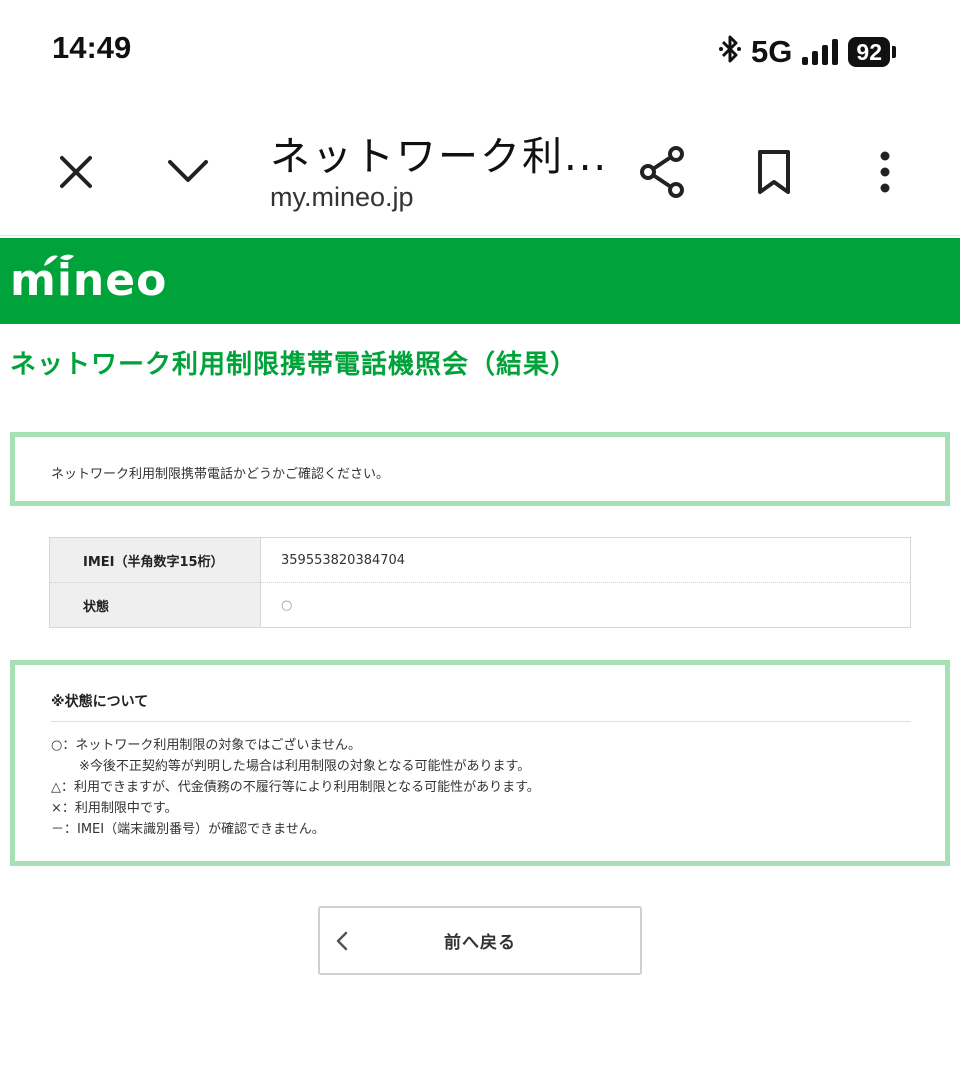  Describe the element at coordinates (885, 172) in the screenshot. I see `more-vert-icon` at that location.